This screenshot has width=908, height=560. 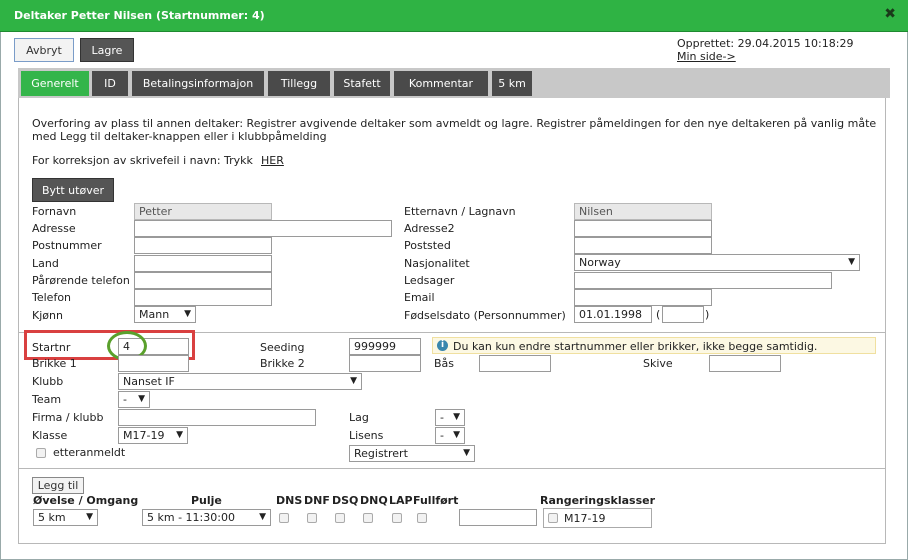 I want to click on event-select: 5 km ▼, so click(x=65, y=517).